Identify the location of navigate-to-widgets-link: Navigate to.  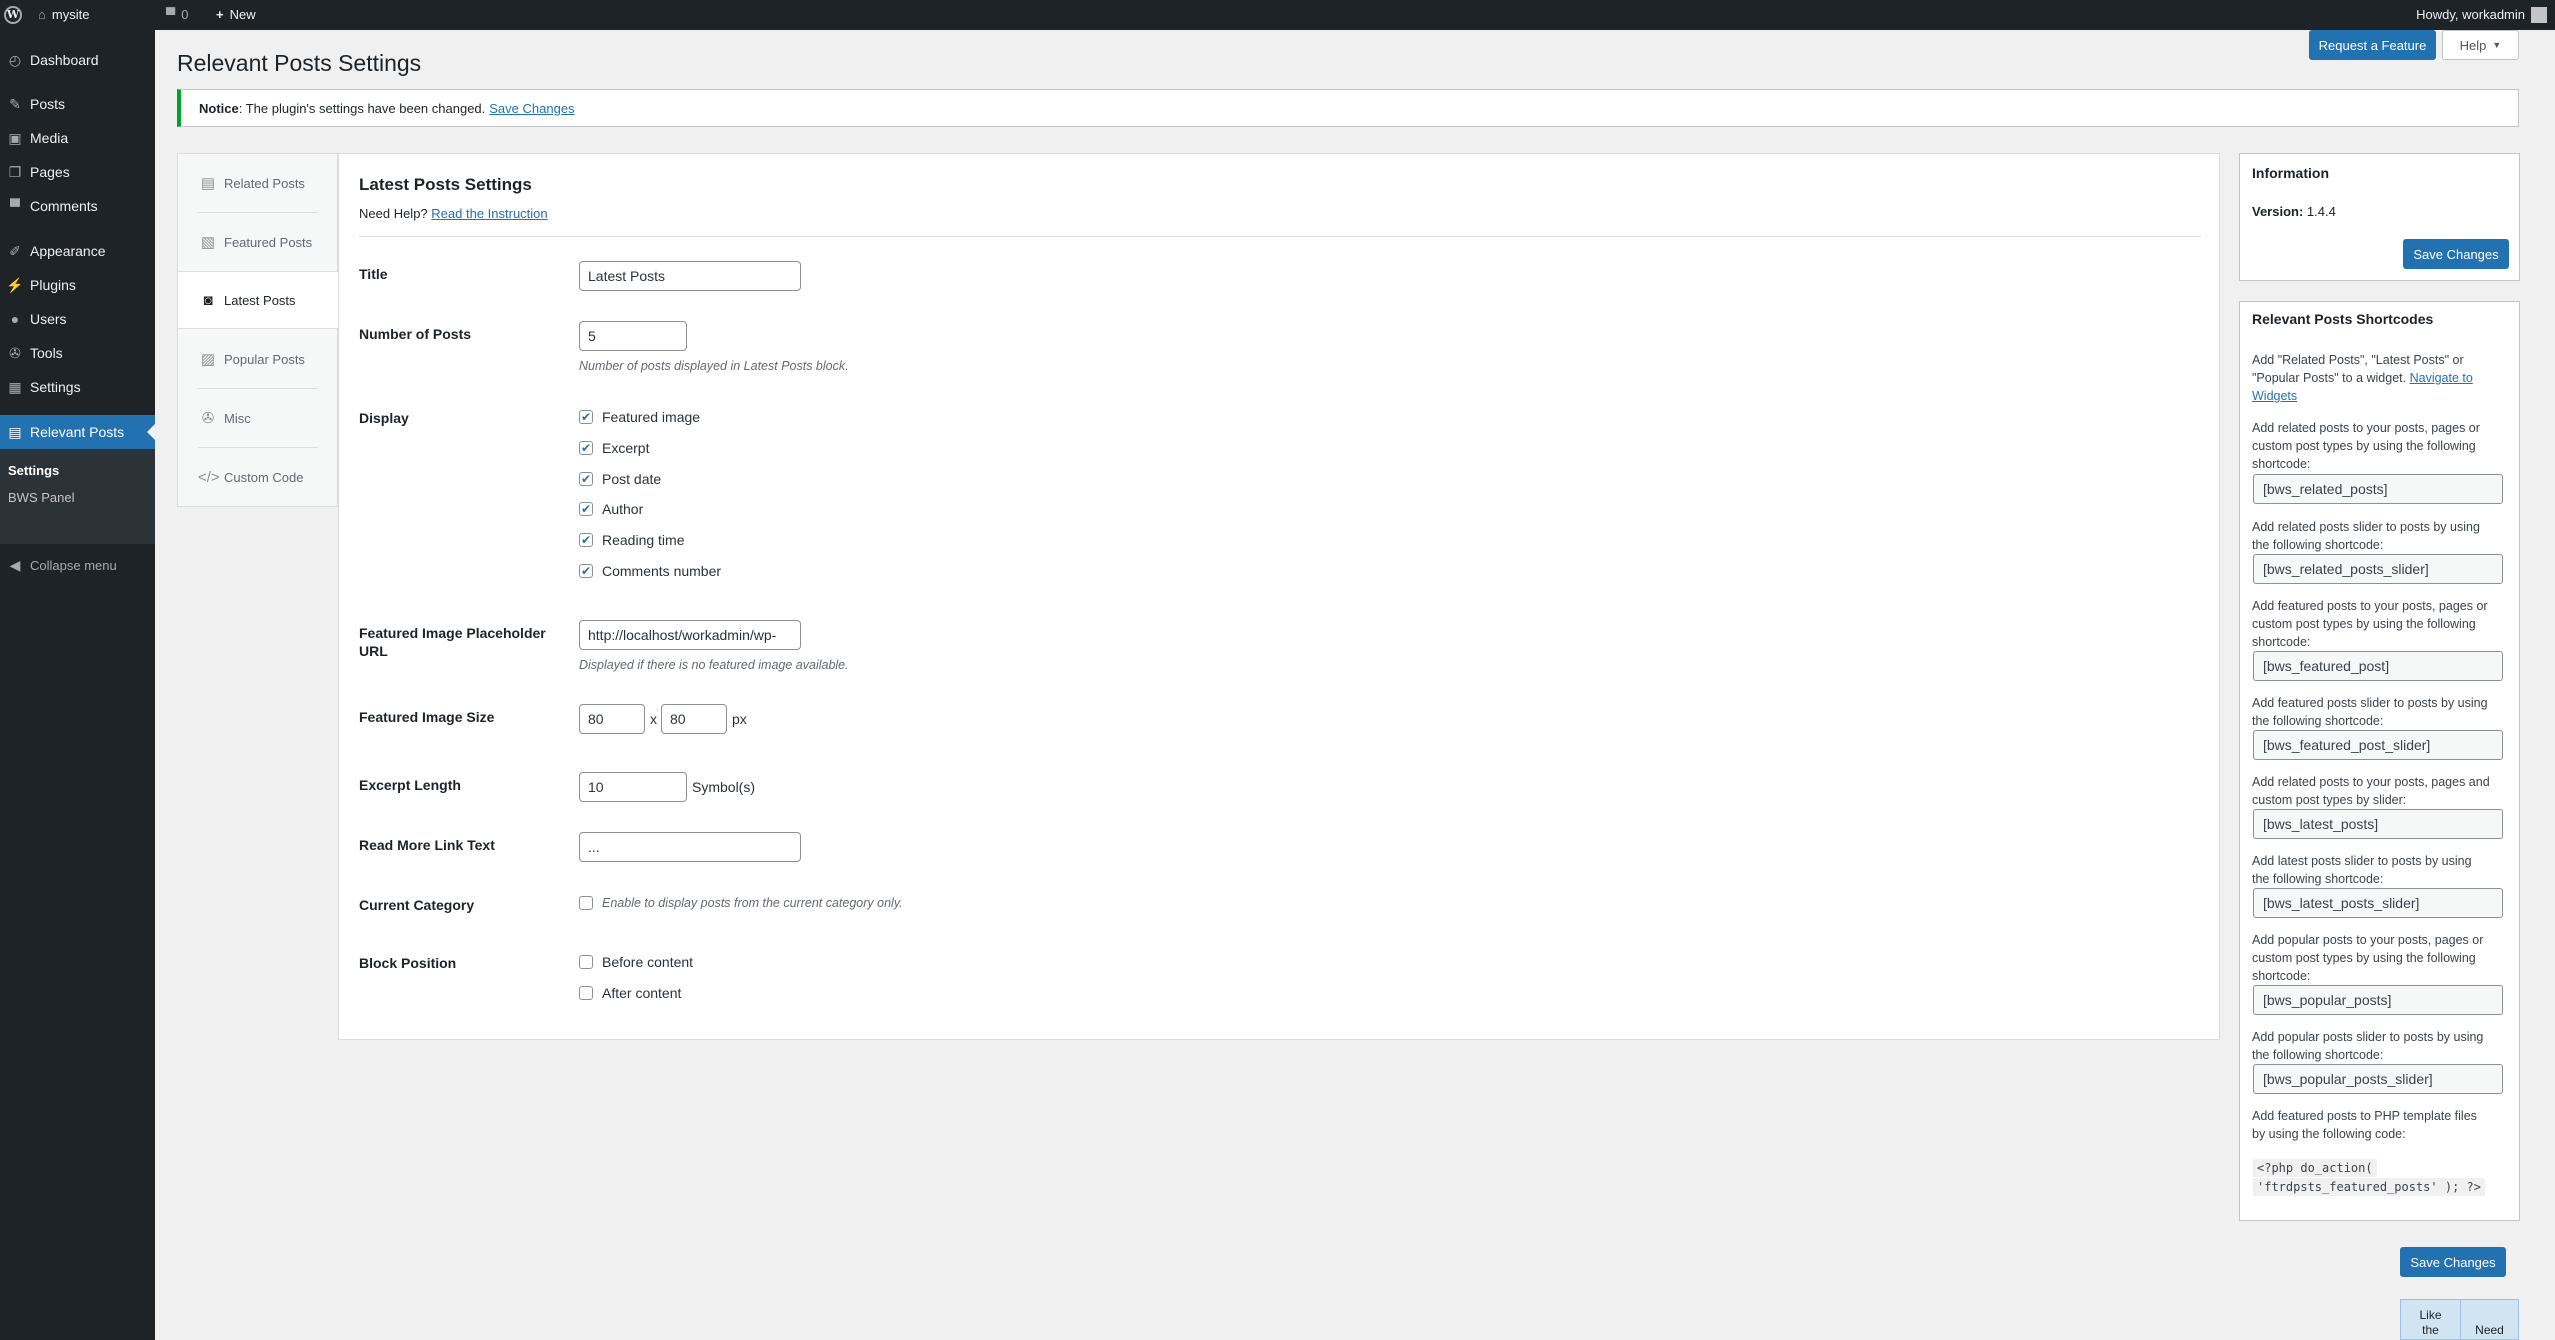
(2441, 378).